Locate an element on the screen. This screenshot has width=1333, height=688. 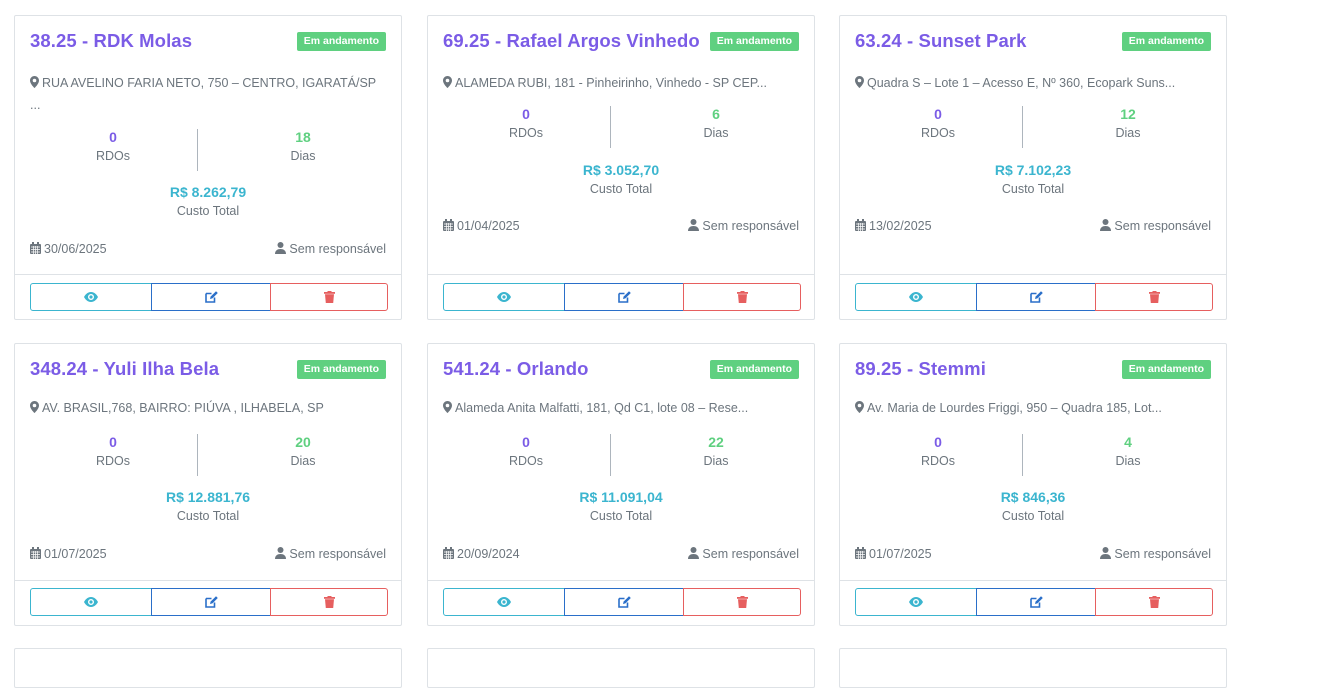
days-stat: 22 Dias is located at coordinates (716, 452).